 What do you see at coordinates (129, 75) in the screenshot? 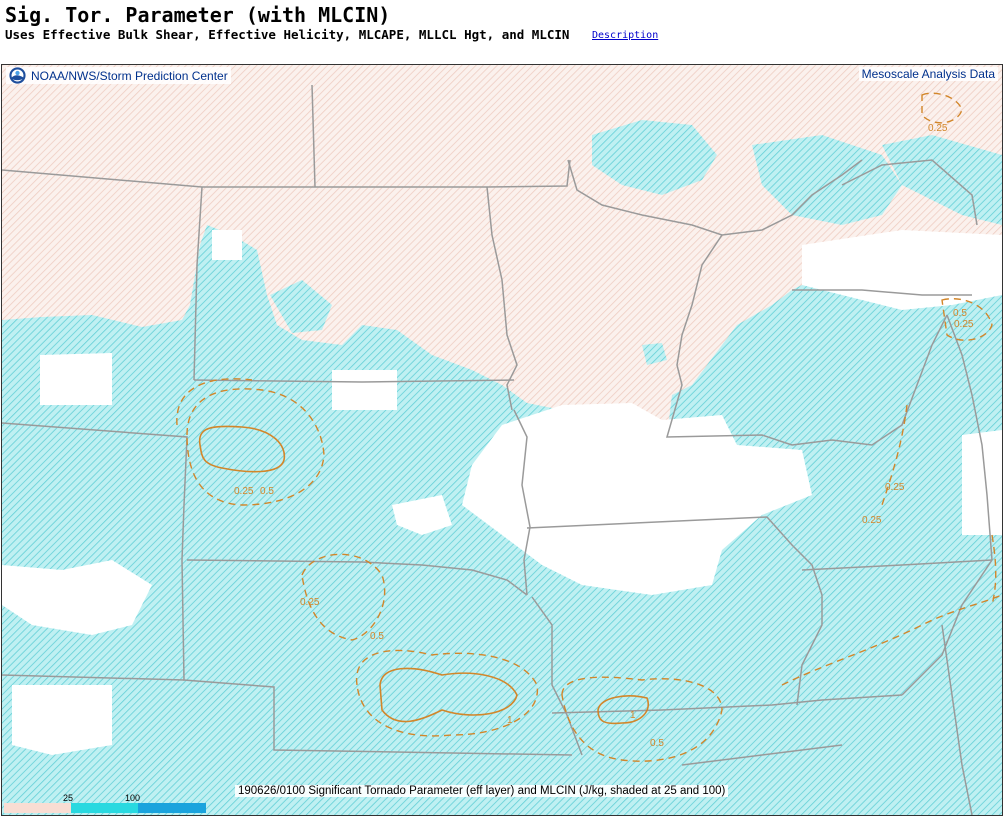
I see `source-label: NOAA/NWS/Storm Prediction Center` at bounding box center [129, 75].